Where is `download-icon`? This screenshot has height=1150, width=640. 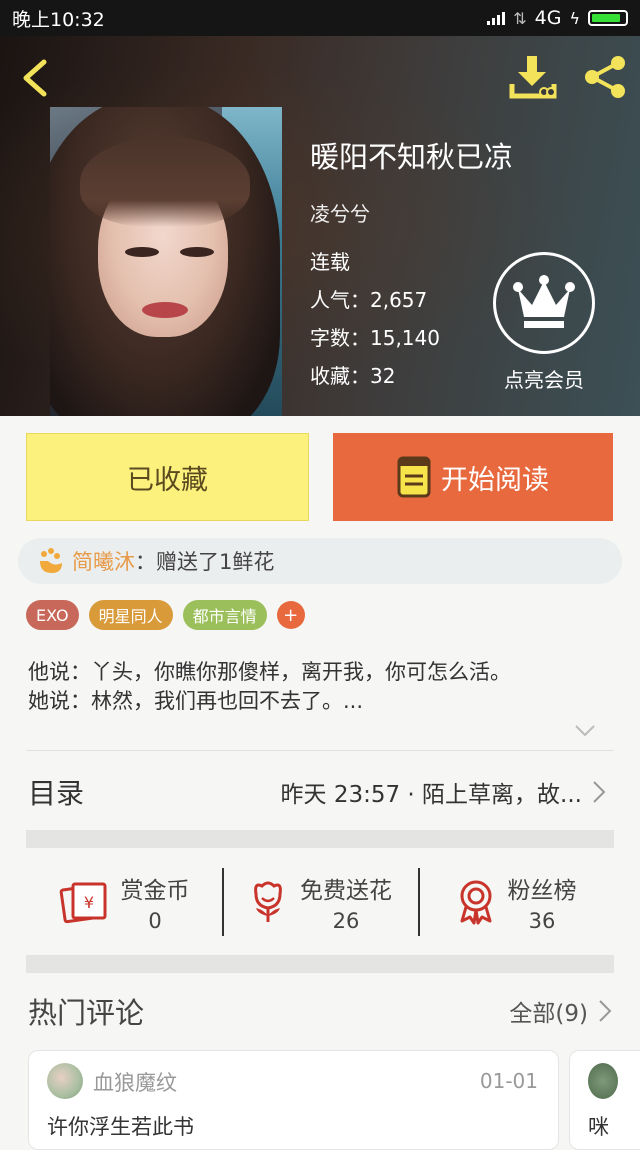 download-icon is located at coordinates (533, 78).